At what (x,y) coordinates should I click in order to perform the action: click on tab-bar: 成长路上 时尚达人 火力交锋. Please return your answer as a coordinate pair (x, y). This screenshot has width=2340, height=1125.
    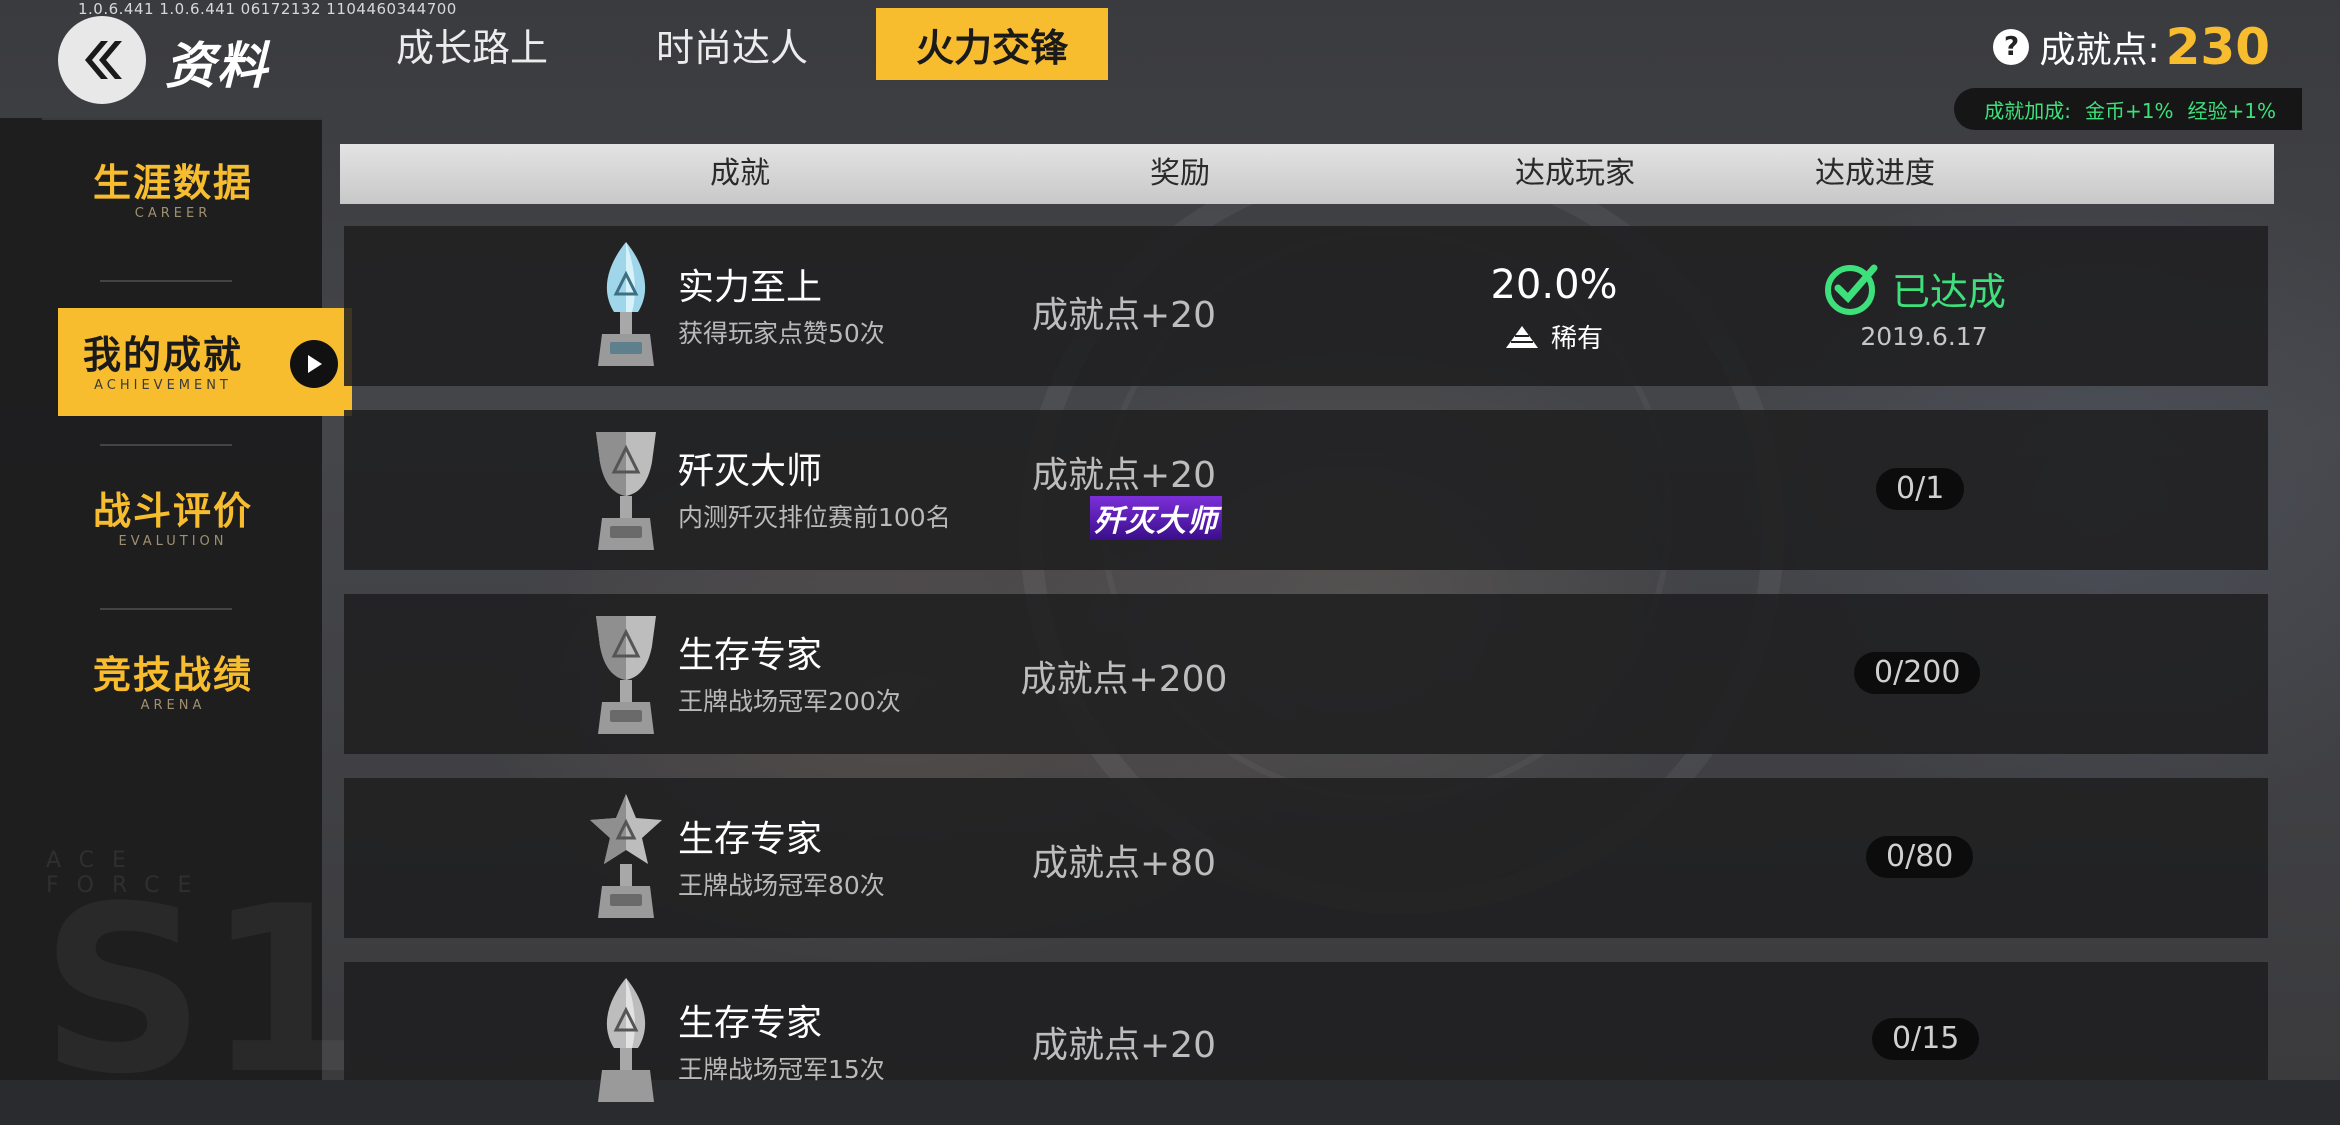
    Looking at the image, I should click on (746, 44).